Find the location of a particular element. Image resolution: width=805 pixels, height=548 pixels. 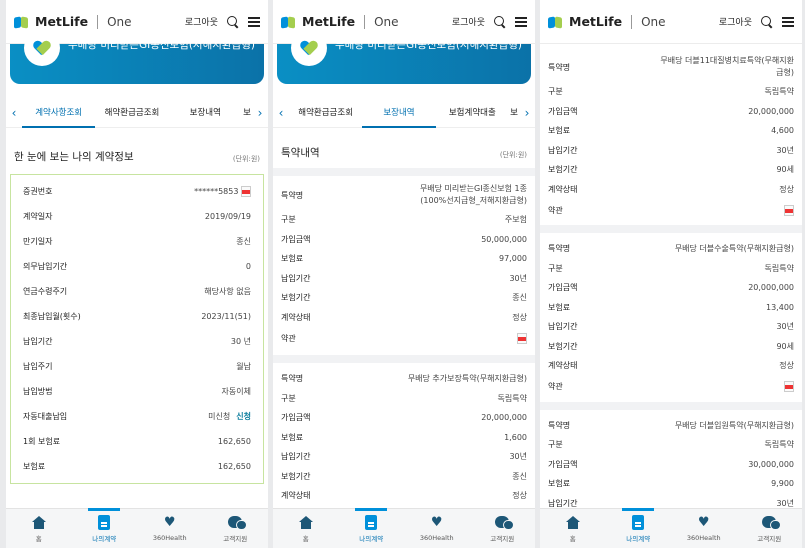

rider-row: 특약명 무배당 더블11대질병치료특약(무해지환급형) is located at coordinates (671, 67).